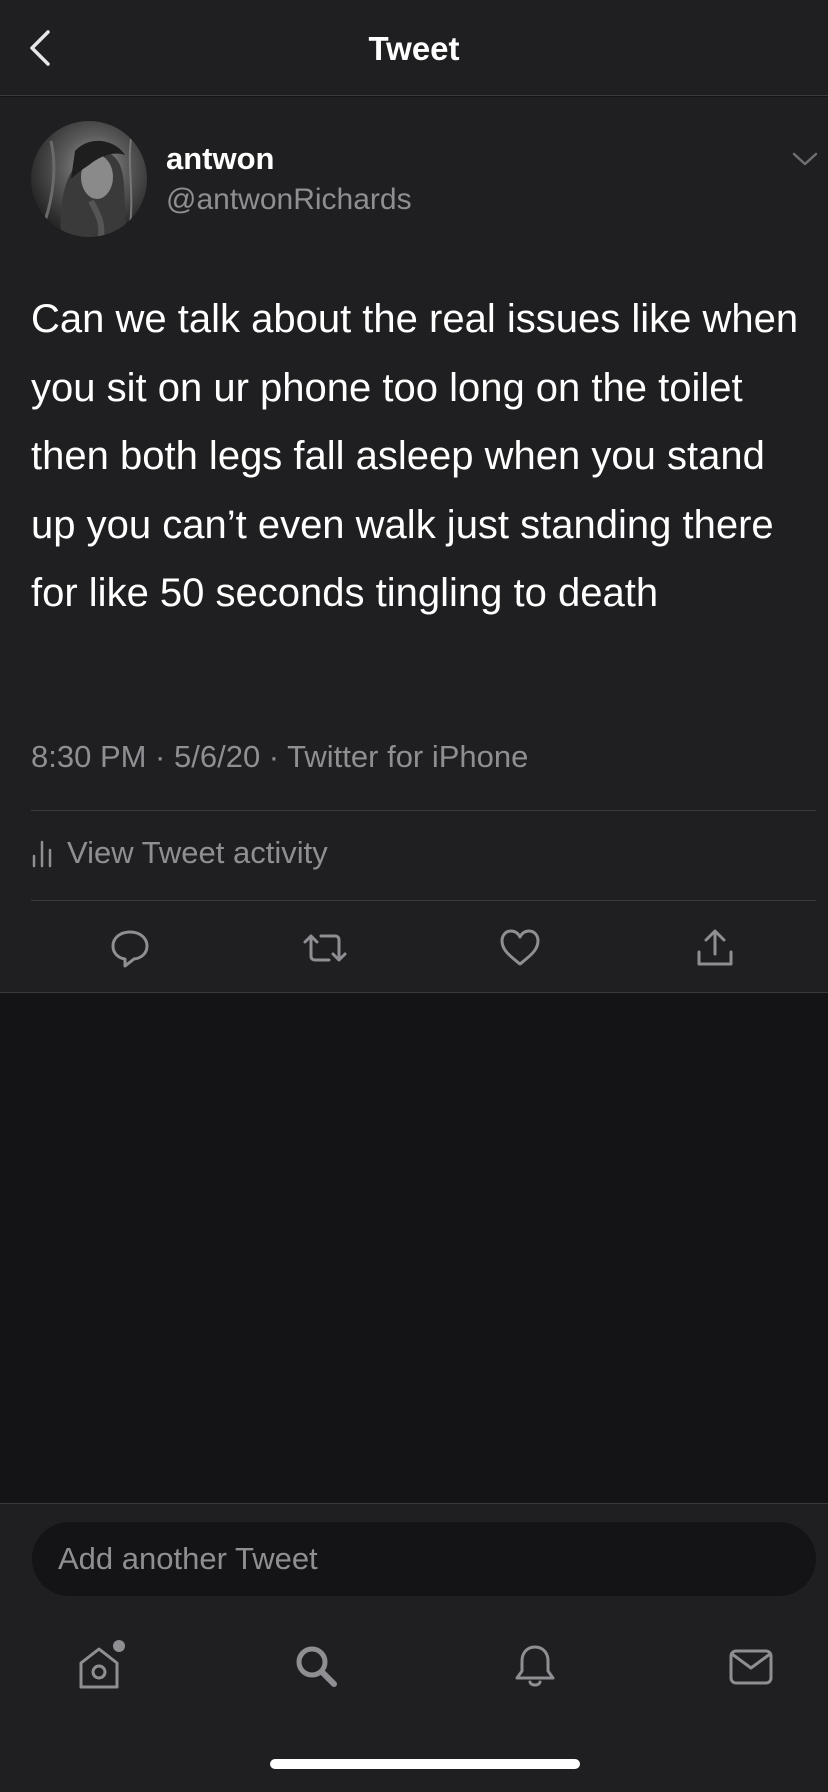 This screenshot has height=1792, width=828. I want to click on more-options-button, so click(805, 159).